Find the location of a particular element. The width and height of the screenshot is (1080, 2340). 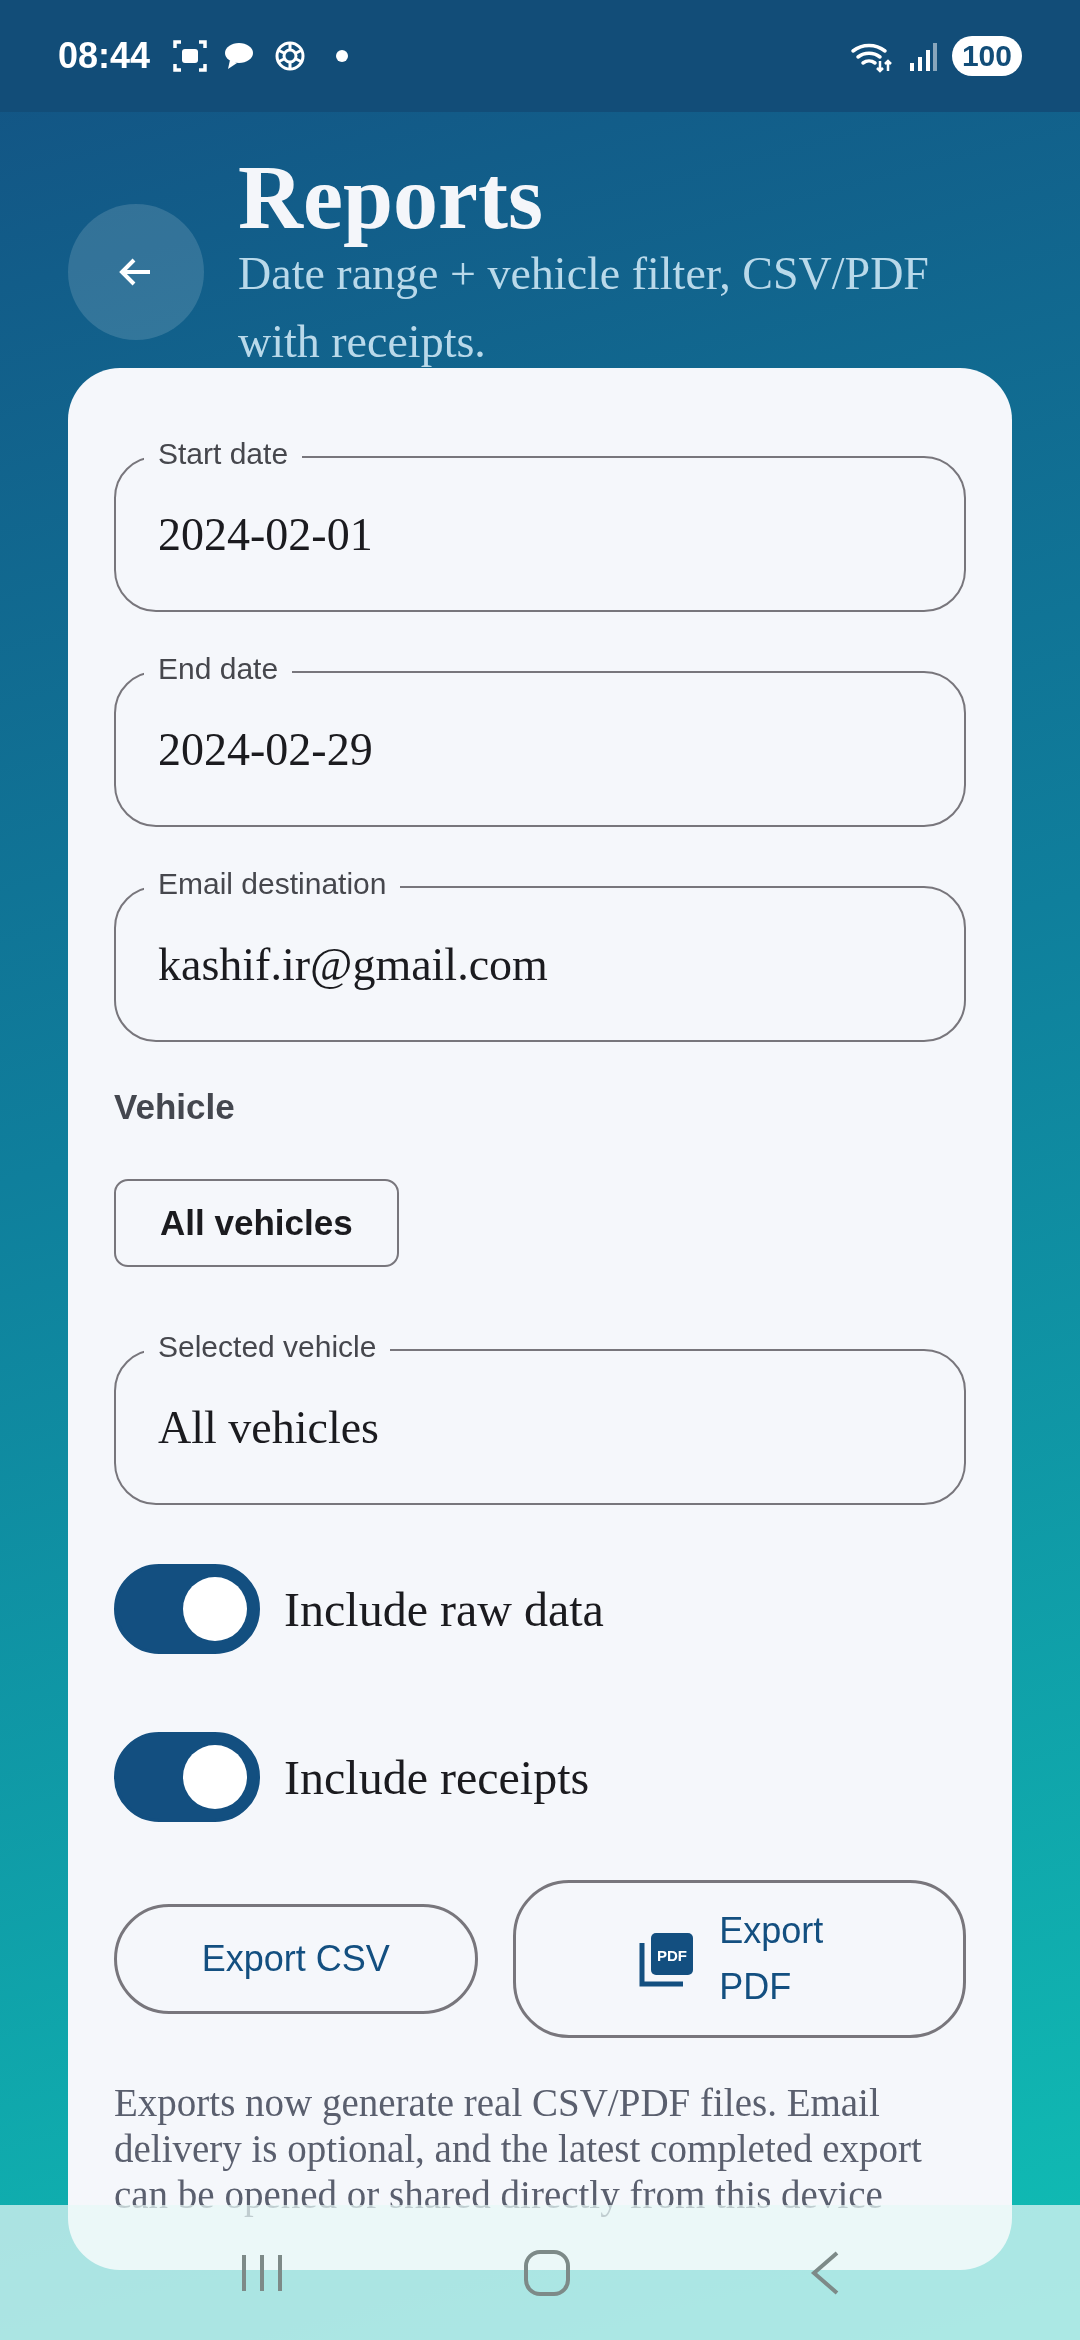

recent-apps-icon is located at coordinates (261, 2272).